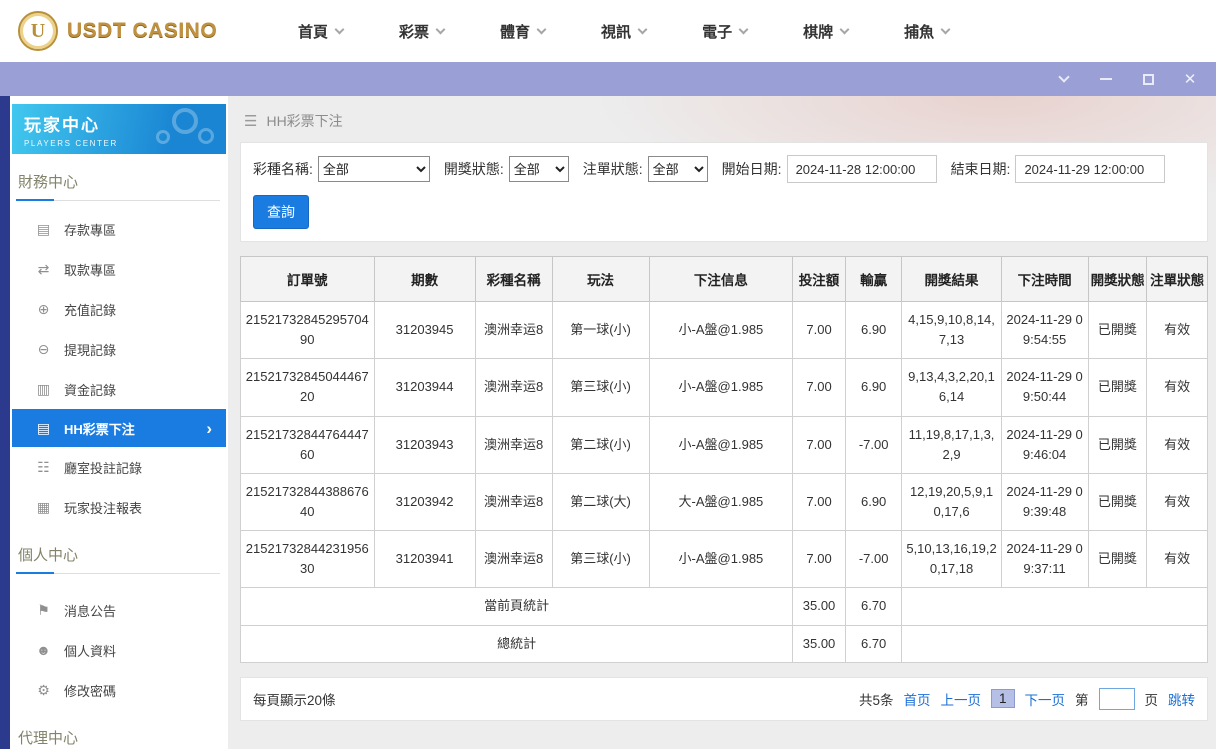 The height and width of the screenshot is (749, 1216). What do you see at coordinates (119, 467) in the screenshot?
I see `sidebar-item-hall-bet-records: ☷ 廳室投註記錄` at bounding box center [119, 467].